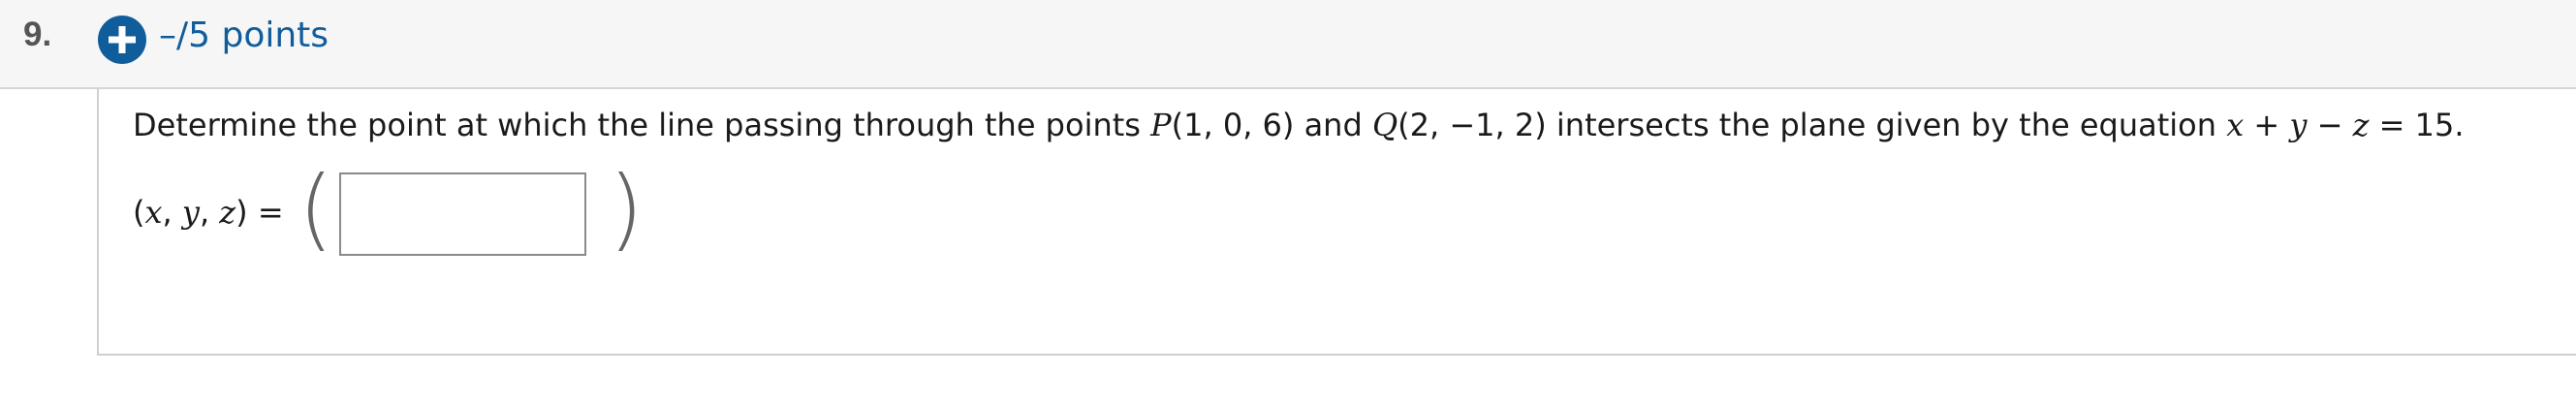 The height and width of the screenshot is (406, 2576). Describe the element at coordinates (244, 35) in the screenshot. I see `points-label: –/5 points` at that location.